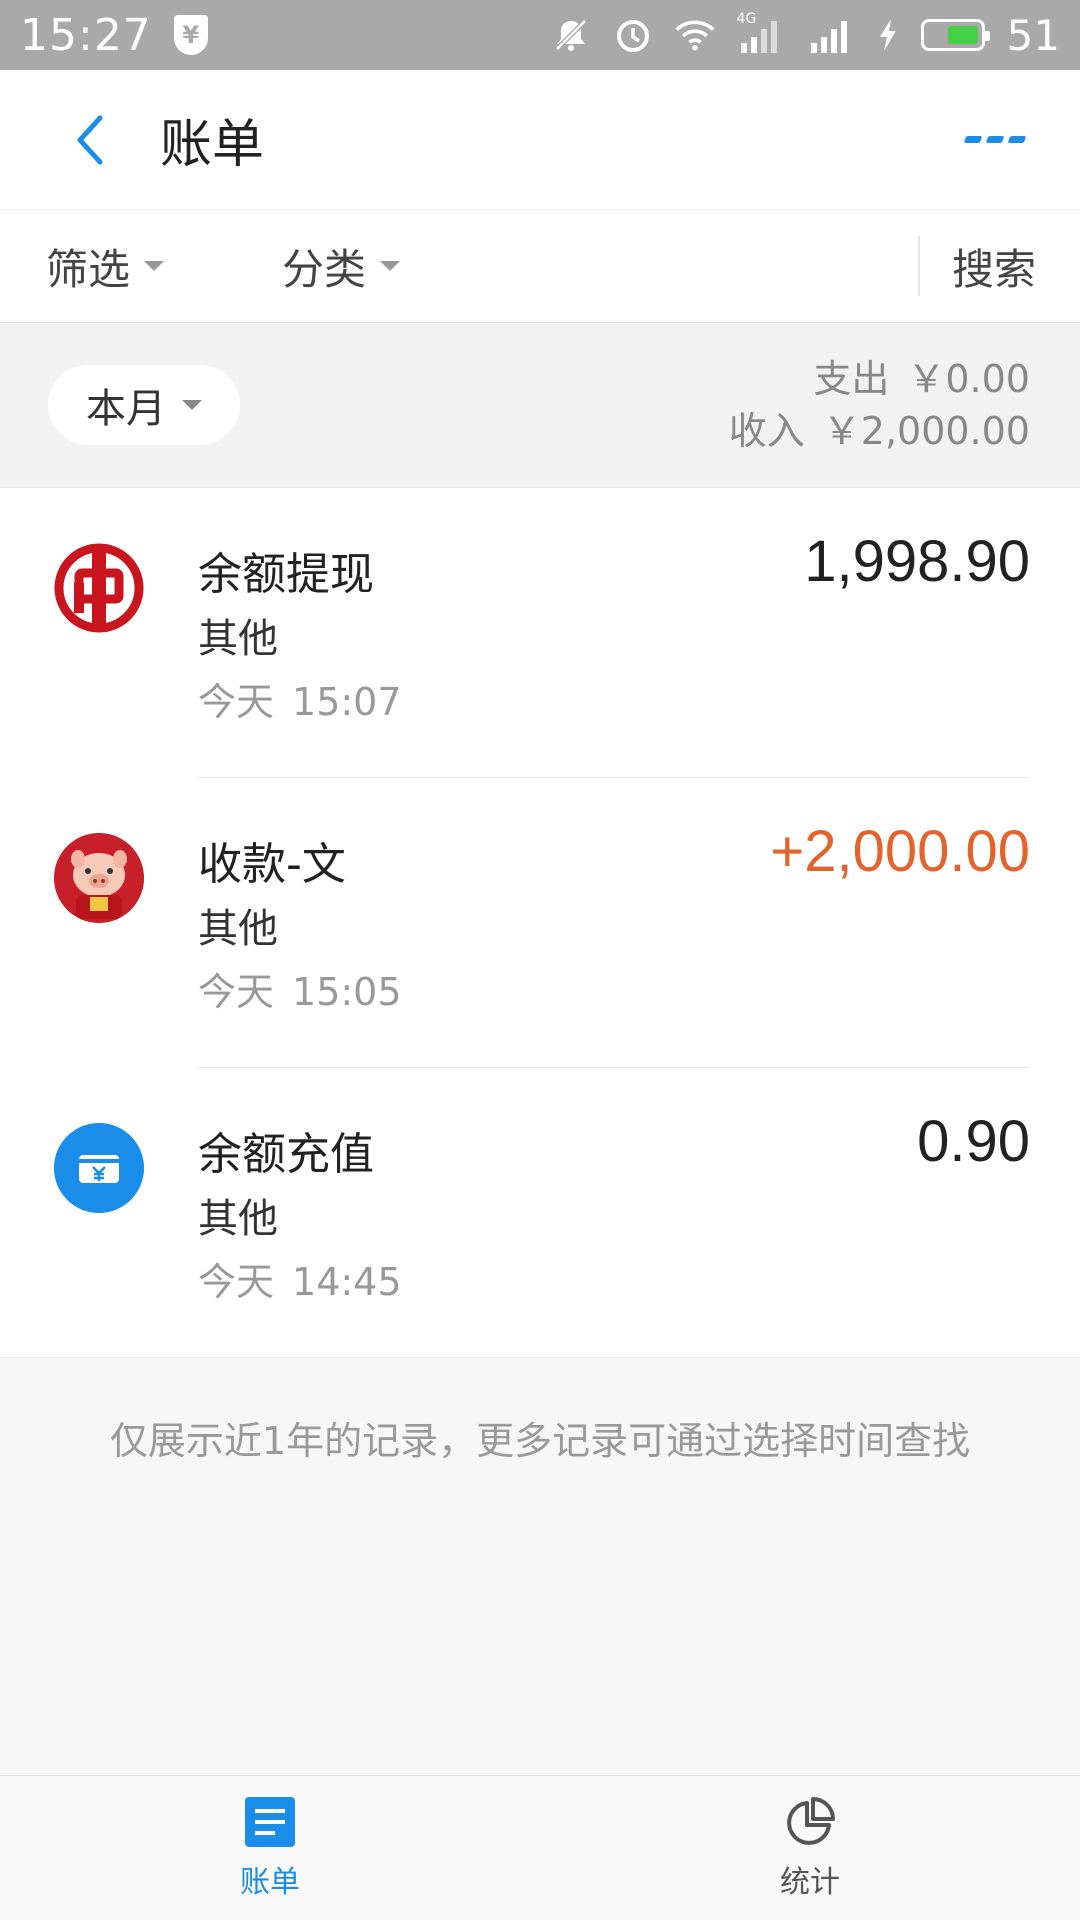  What do you see at coordinates (805, 35) in the screenshot?
I see `status-icons: 4G 51` at bounding box center [805, 35].